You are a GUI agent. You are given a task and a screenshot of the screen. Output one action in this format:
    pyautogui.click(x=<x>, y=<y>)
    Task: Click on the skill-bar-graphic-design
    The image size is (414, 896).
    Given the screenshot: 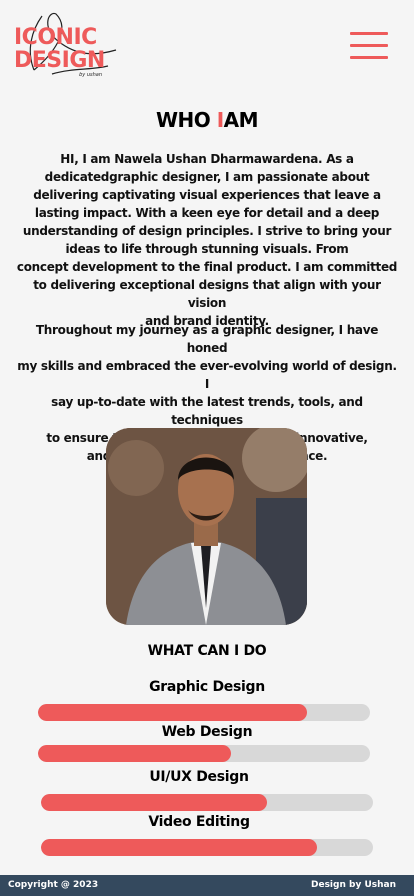 What is the action you would take?
    pyautogui.click(x=204, y=712)
    